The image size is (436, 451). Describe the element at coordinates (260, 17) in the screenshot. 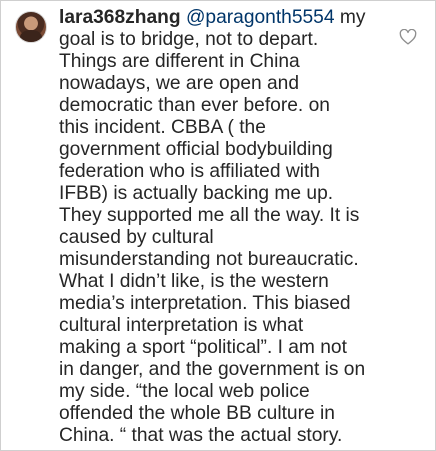

I see `mention-link: @paragonth5554` at that location.